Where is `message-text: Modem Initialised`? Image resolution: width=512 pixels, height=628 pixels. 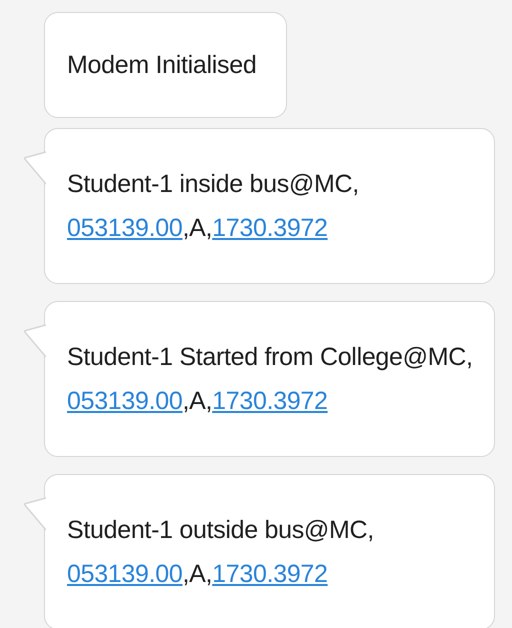
message-text: Modem Initialised is located at coordinates (162, 65).